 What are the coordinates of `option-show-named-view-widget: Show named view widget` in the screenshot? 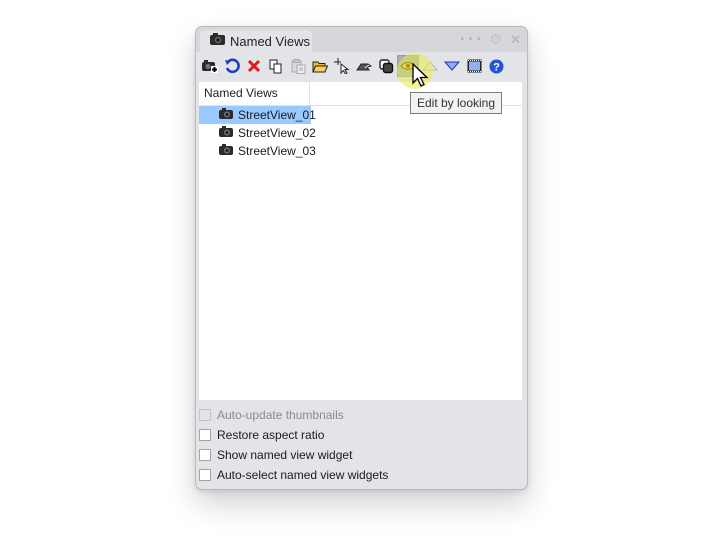 It's located at (360, 455).